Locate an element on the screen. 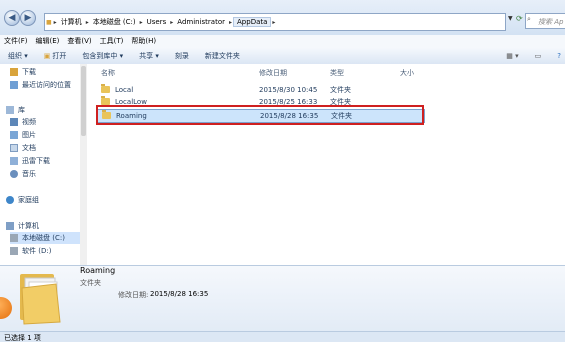 The width and height of the screenshot is (565, 343). share-button: 共享 ▾ is located at coordinates (149, 56).